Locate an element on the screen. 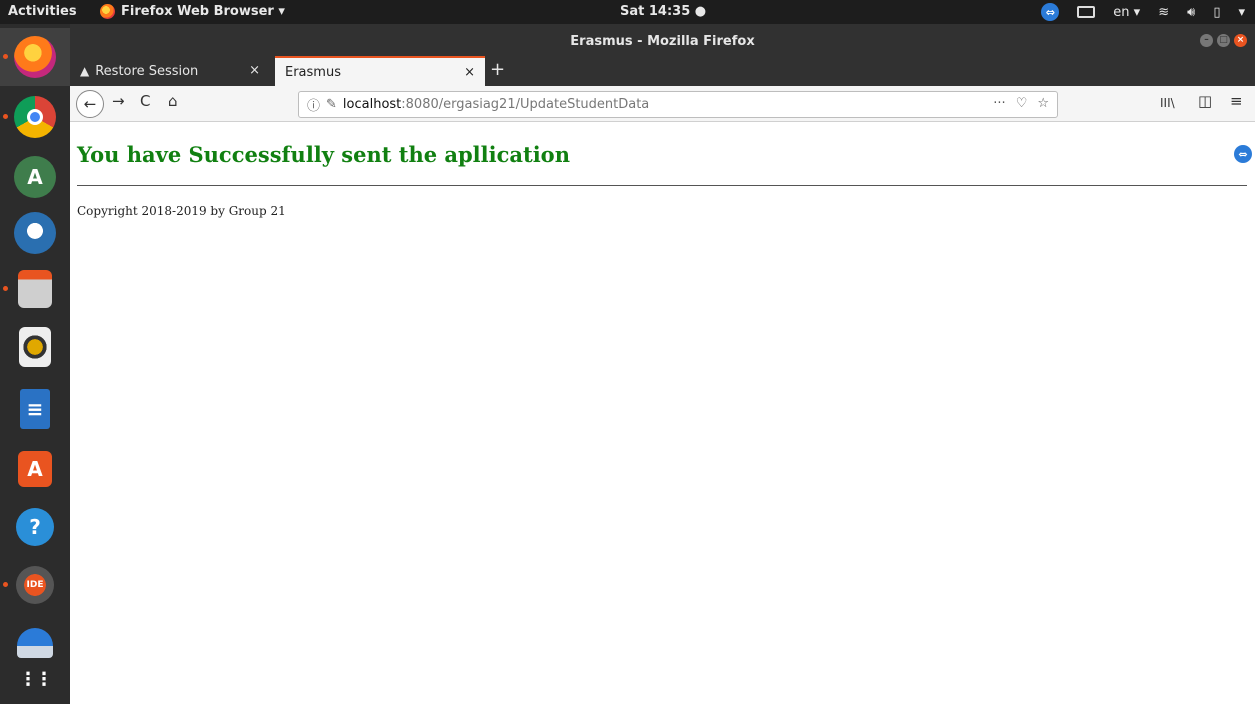 The image size is (1255, 708). maximize-button: □ is located at coordinates (1223, 40).